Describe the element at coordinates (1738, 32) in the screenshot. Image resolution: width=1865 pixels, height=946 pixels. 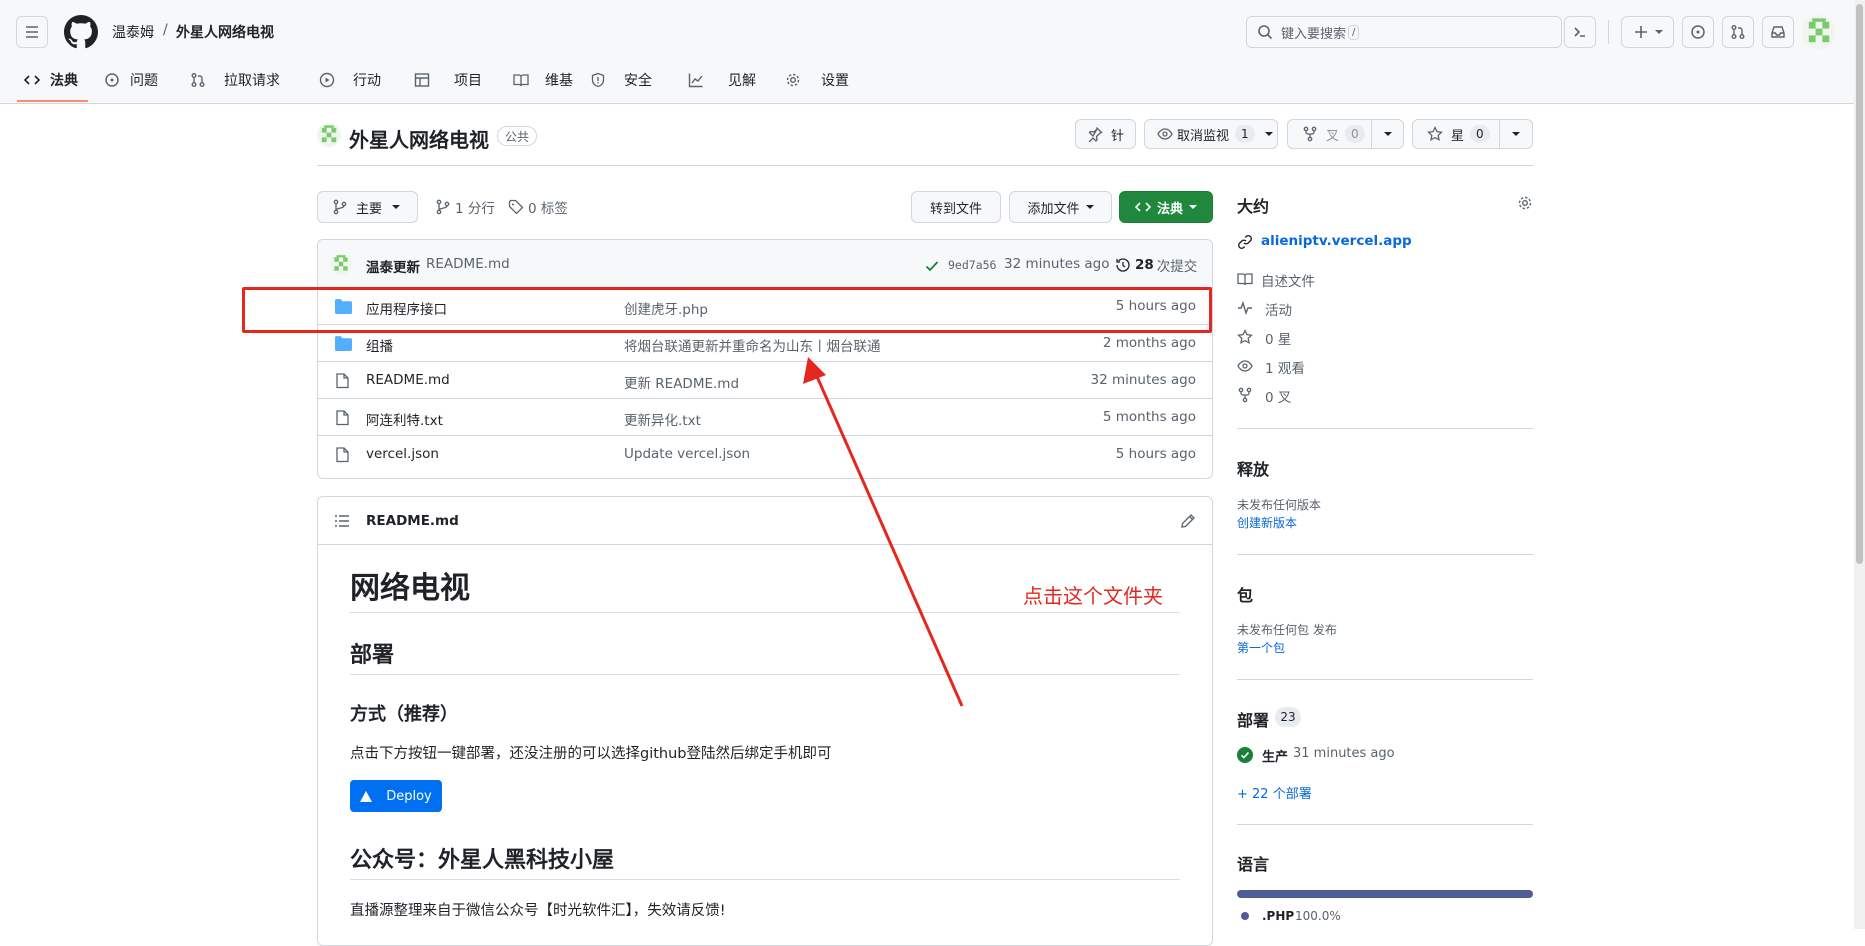
I see `pull-requests-button` at that location.